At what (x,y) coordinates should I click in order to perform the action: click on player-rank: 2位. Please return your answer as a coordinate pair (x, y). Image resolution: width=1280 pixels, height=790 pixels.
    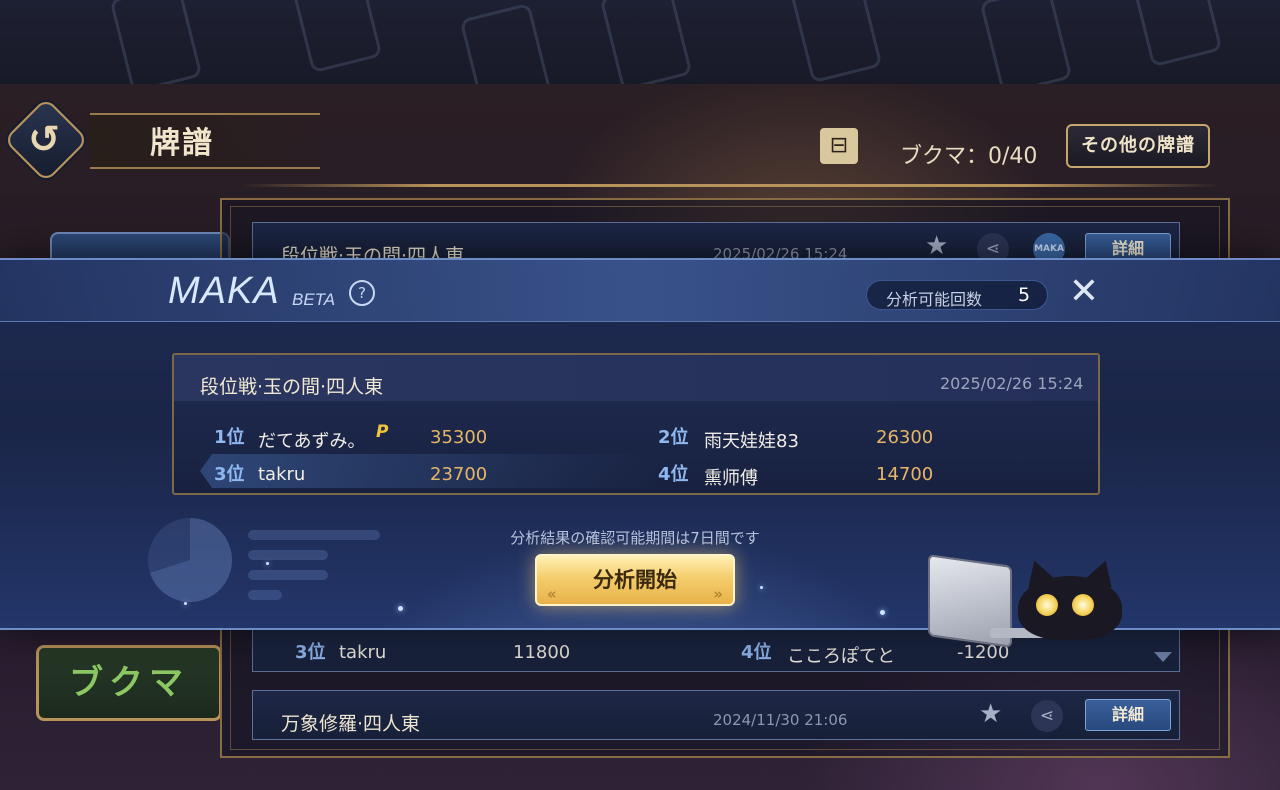
    Looking at the image, I should click on (673, 437).